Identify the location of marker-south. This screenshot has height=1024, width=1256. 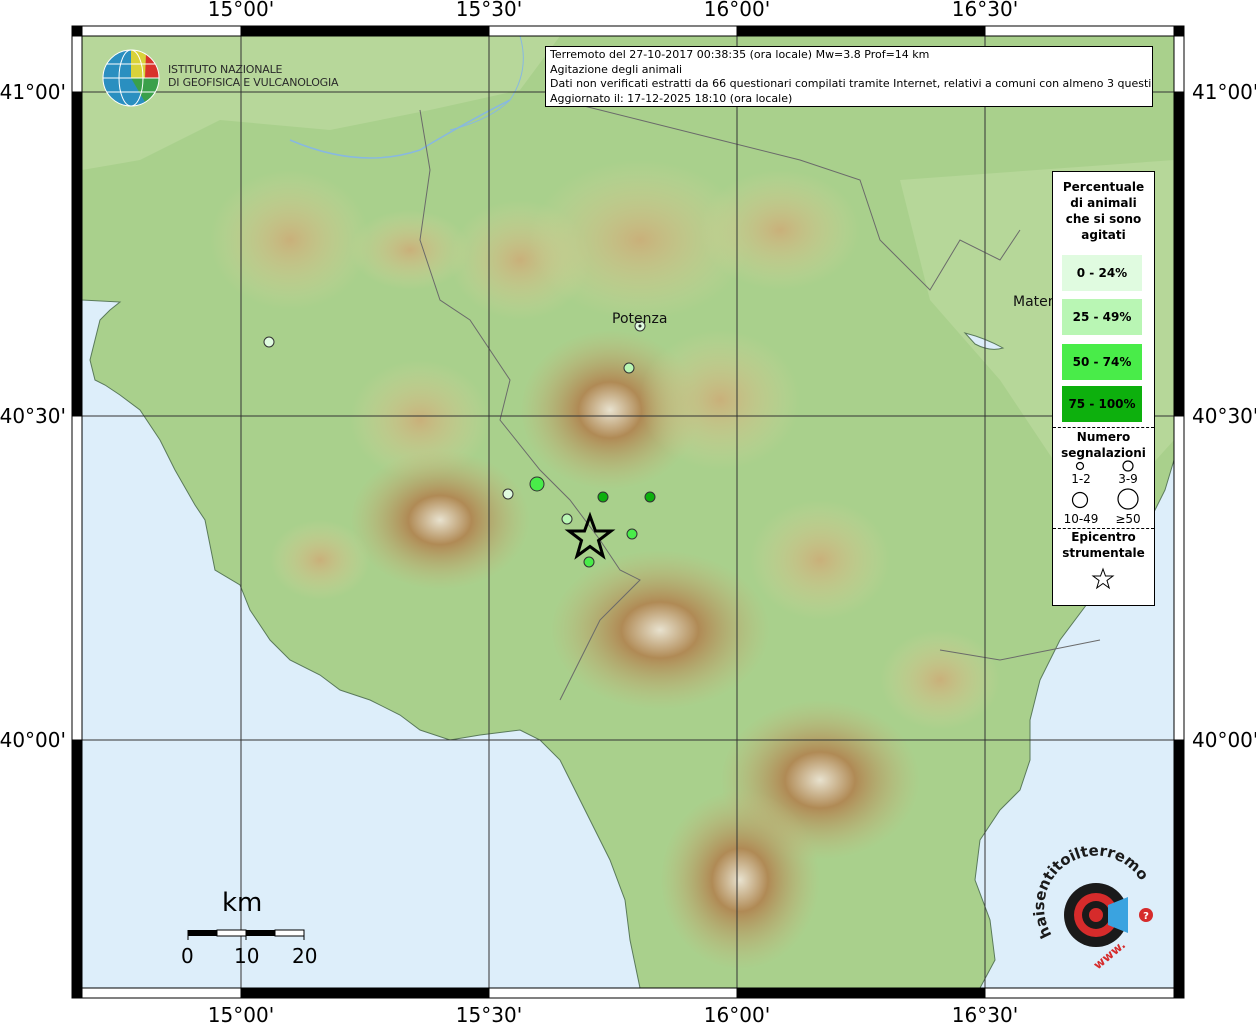
(589, 562).